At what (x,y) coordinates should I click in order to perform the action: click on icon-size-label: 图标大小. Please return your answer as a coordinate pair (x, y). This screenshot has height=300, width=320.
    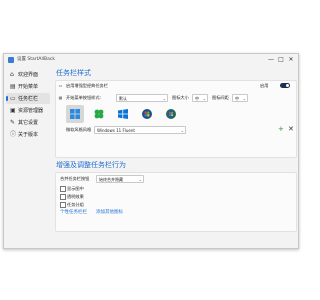
    Looking at the image, I should click on (180, 97).